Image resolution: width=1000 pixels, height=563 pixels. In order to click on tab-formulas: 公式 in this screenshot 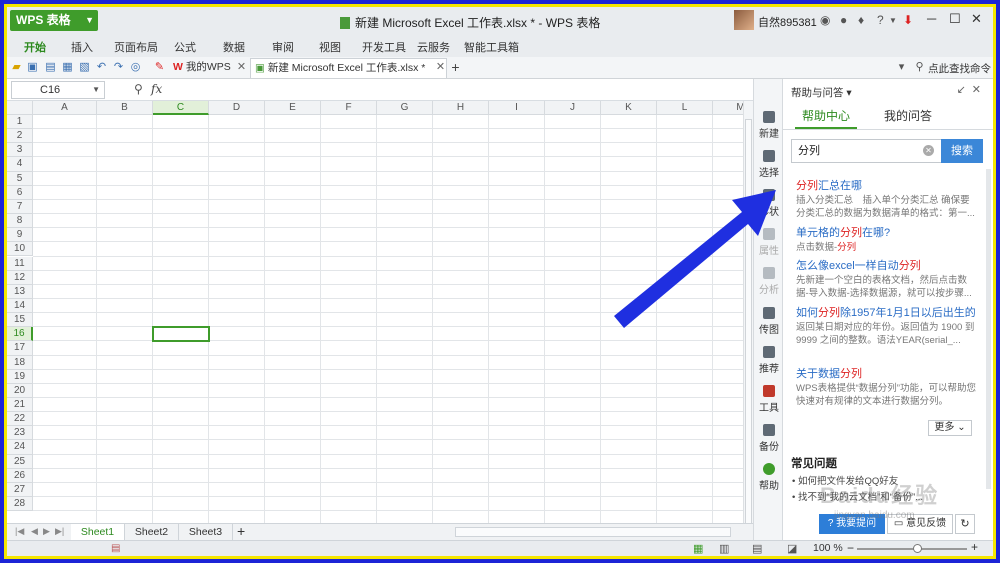, I will do `click(185, 47)`.